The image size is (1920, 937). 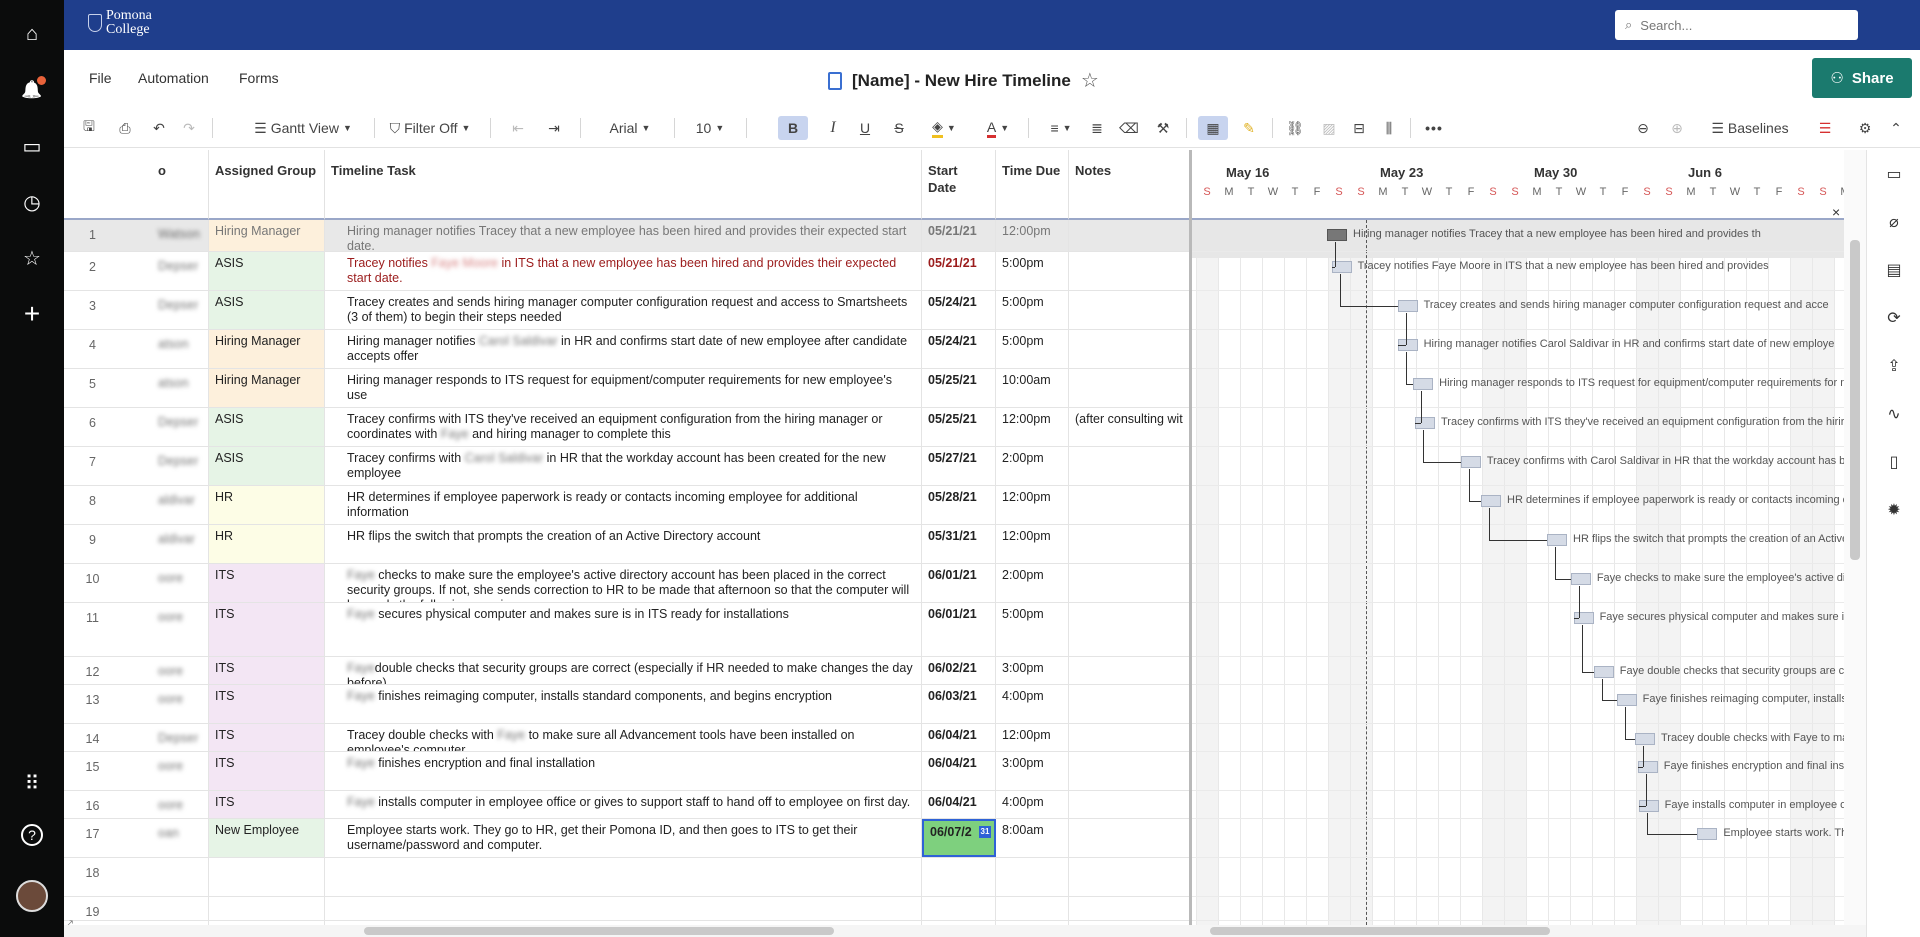 I want to click on activity-log-icon: ∿, so click(x=1894, y=414).